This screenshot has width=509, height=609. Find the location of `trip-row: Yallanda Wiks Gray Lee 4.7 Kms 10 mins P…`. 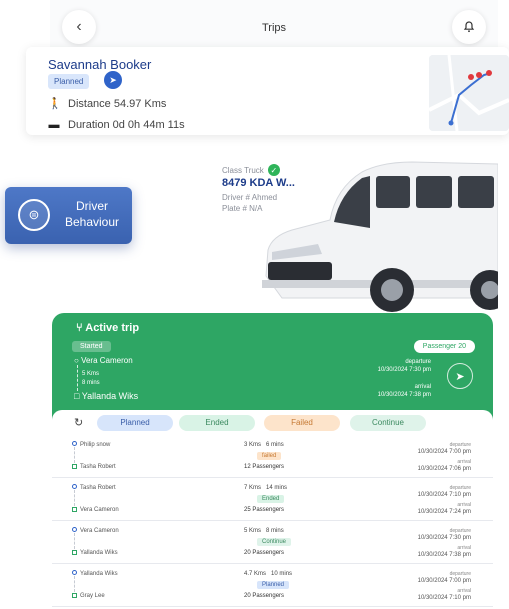

trip-row: Yallanda Wiks Gray Lee 4.7 Kms 10 mins P… is located at coordinates (272, 586).